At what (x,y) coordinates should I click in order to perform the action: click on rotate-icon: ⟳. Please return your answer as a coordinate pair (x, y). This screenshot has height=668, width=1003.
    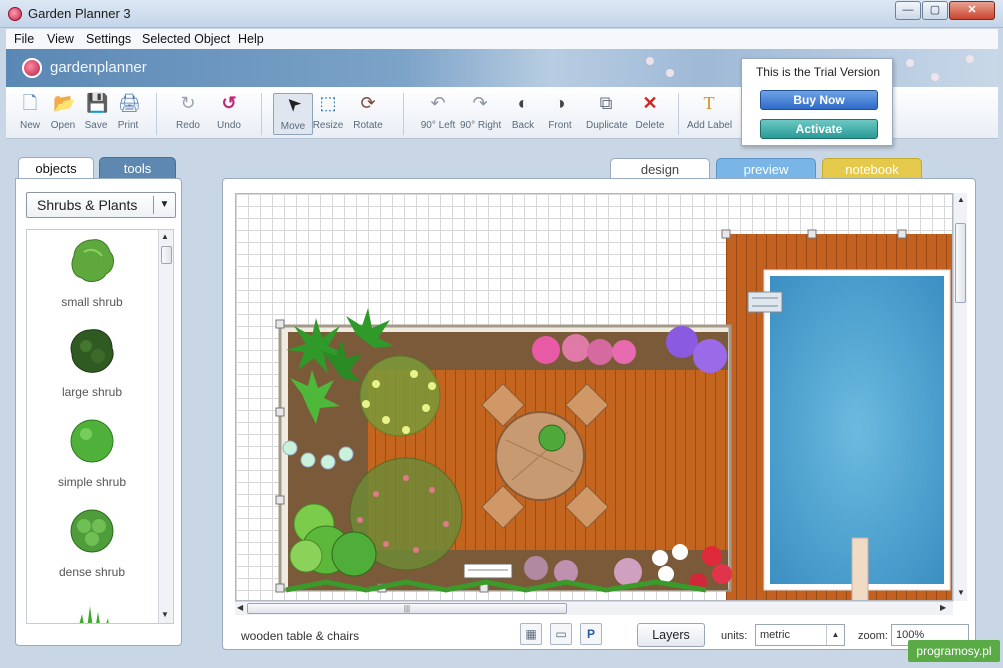
    Looking at the image, I should click on (368, 103).